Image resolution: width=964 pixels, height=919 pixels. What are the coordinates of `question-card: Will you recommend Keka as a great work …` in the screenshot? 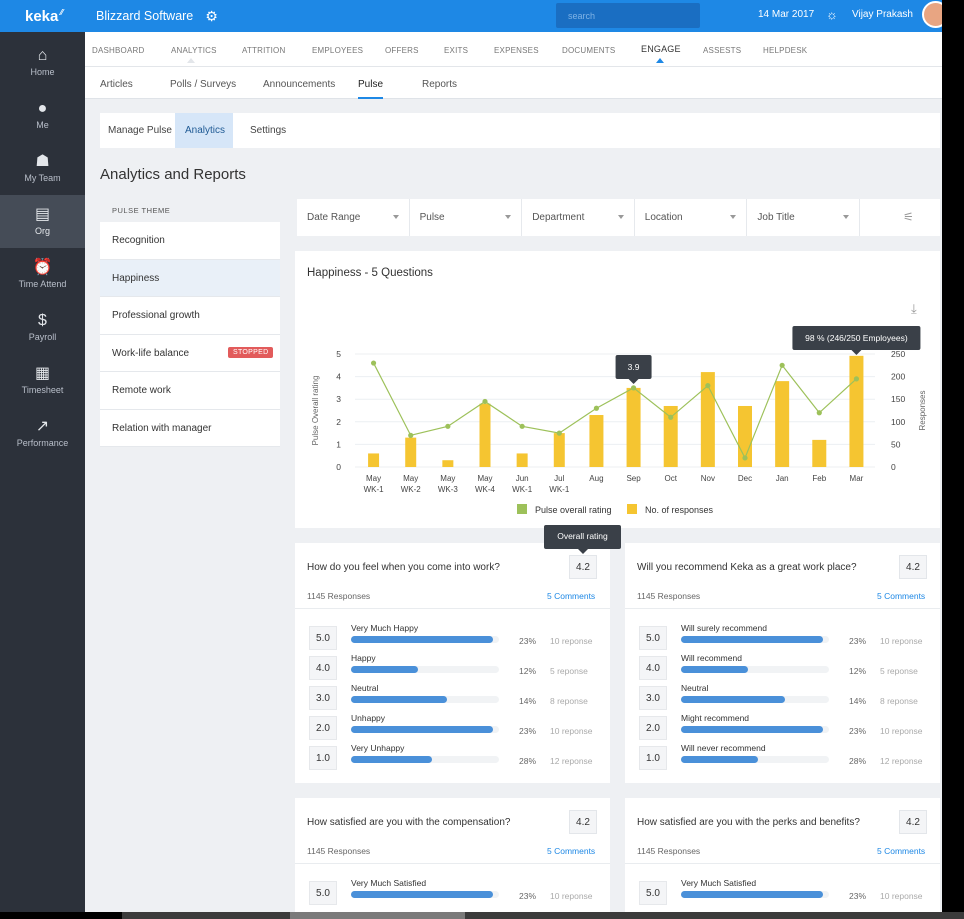 It's located at (782, 663).